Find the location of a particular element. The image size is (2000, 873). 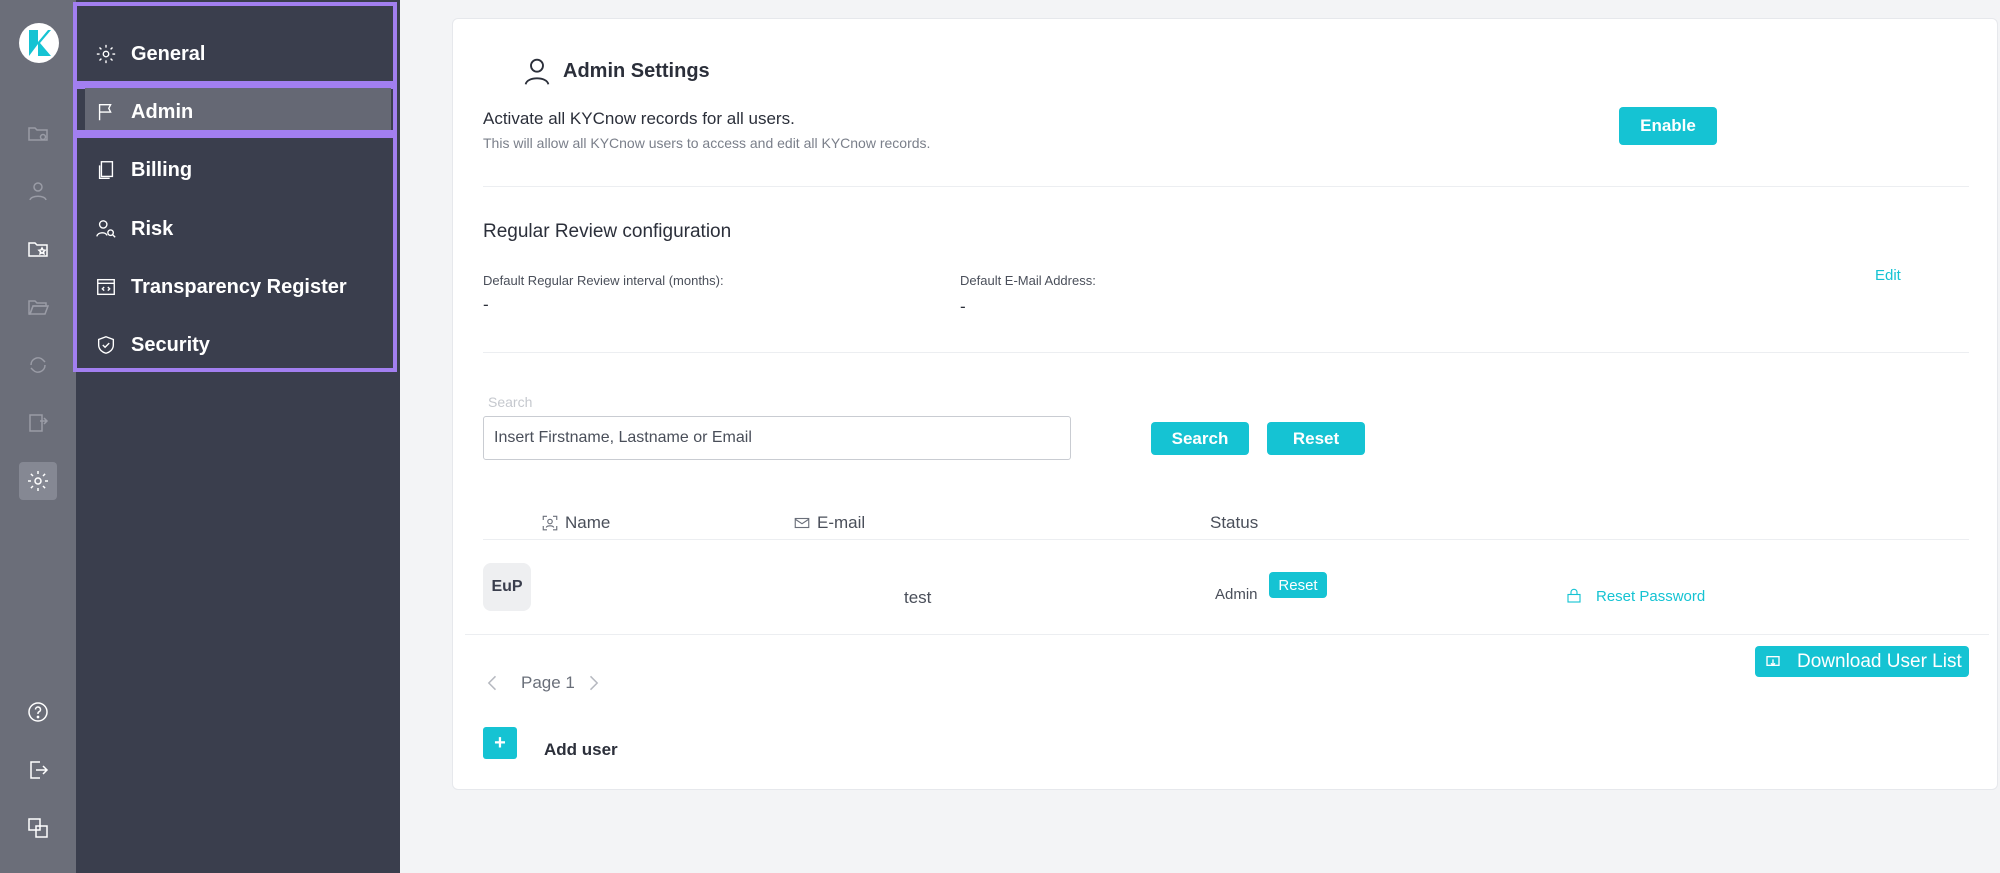

rail-logout is located at coordinates (38, 770).